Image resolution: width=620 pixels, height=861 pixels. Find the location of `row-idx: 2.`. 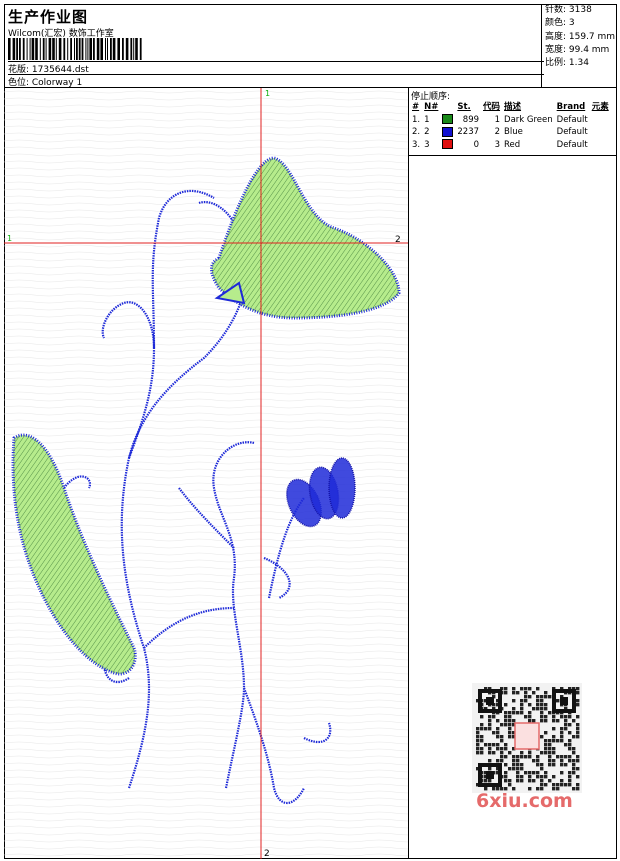

row-idx: 2. is located at coordinates (416, 132).